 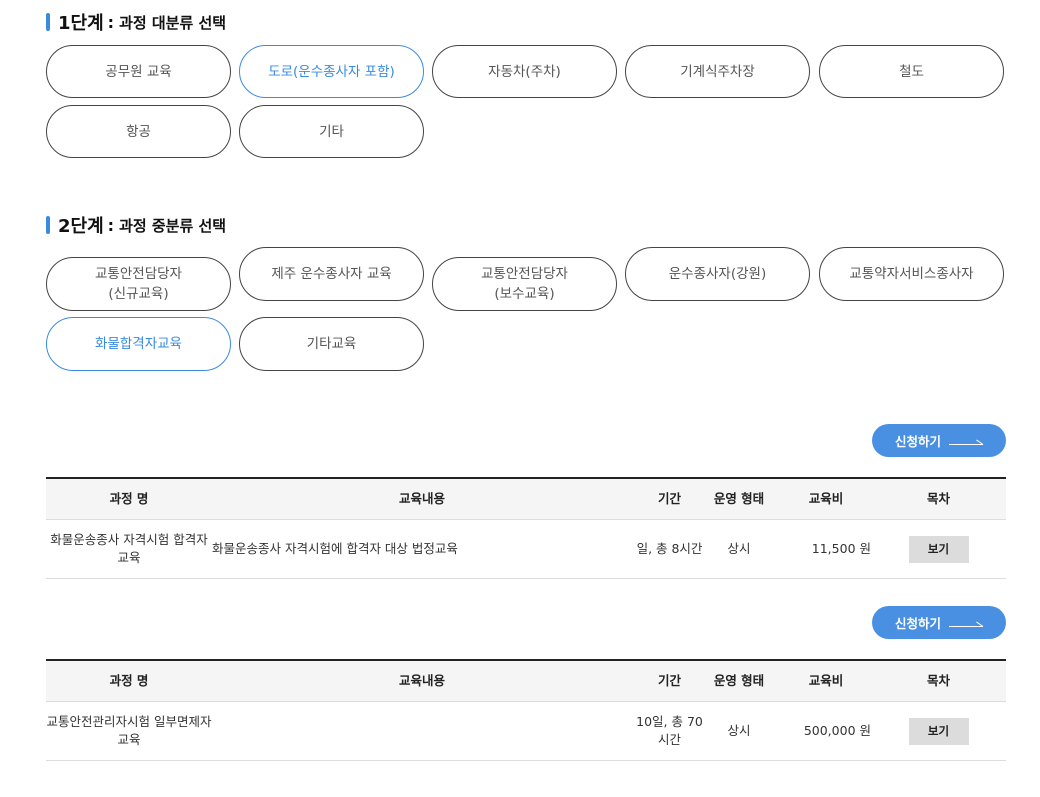 What do you see at coordinates (81, 226) in the screenshot?
I see `step2-number: 2단계` at bounding box center [81, 226].